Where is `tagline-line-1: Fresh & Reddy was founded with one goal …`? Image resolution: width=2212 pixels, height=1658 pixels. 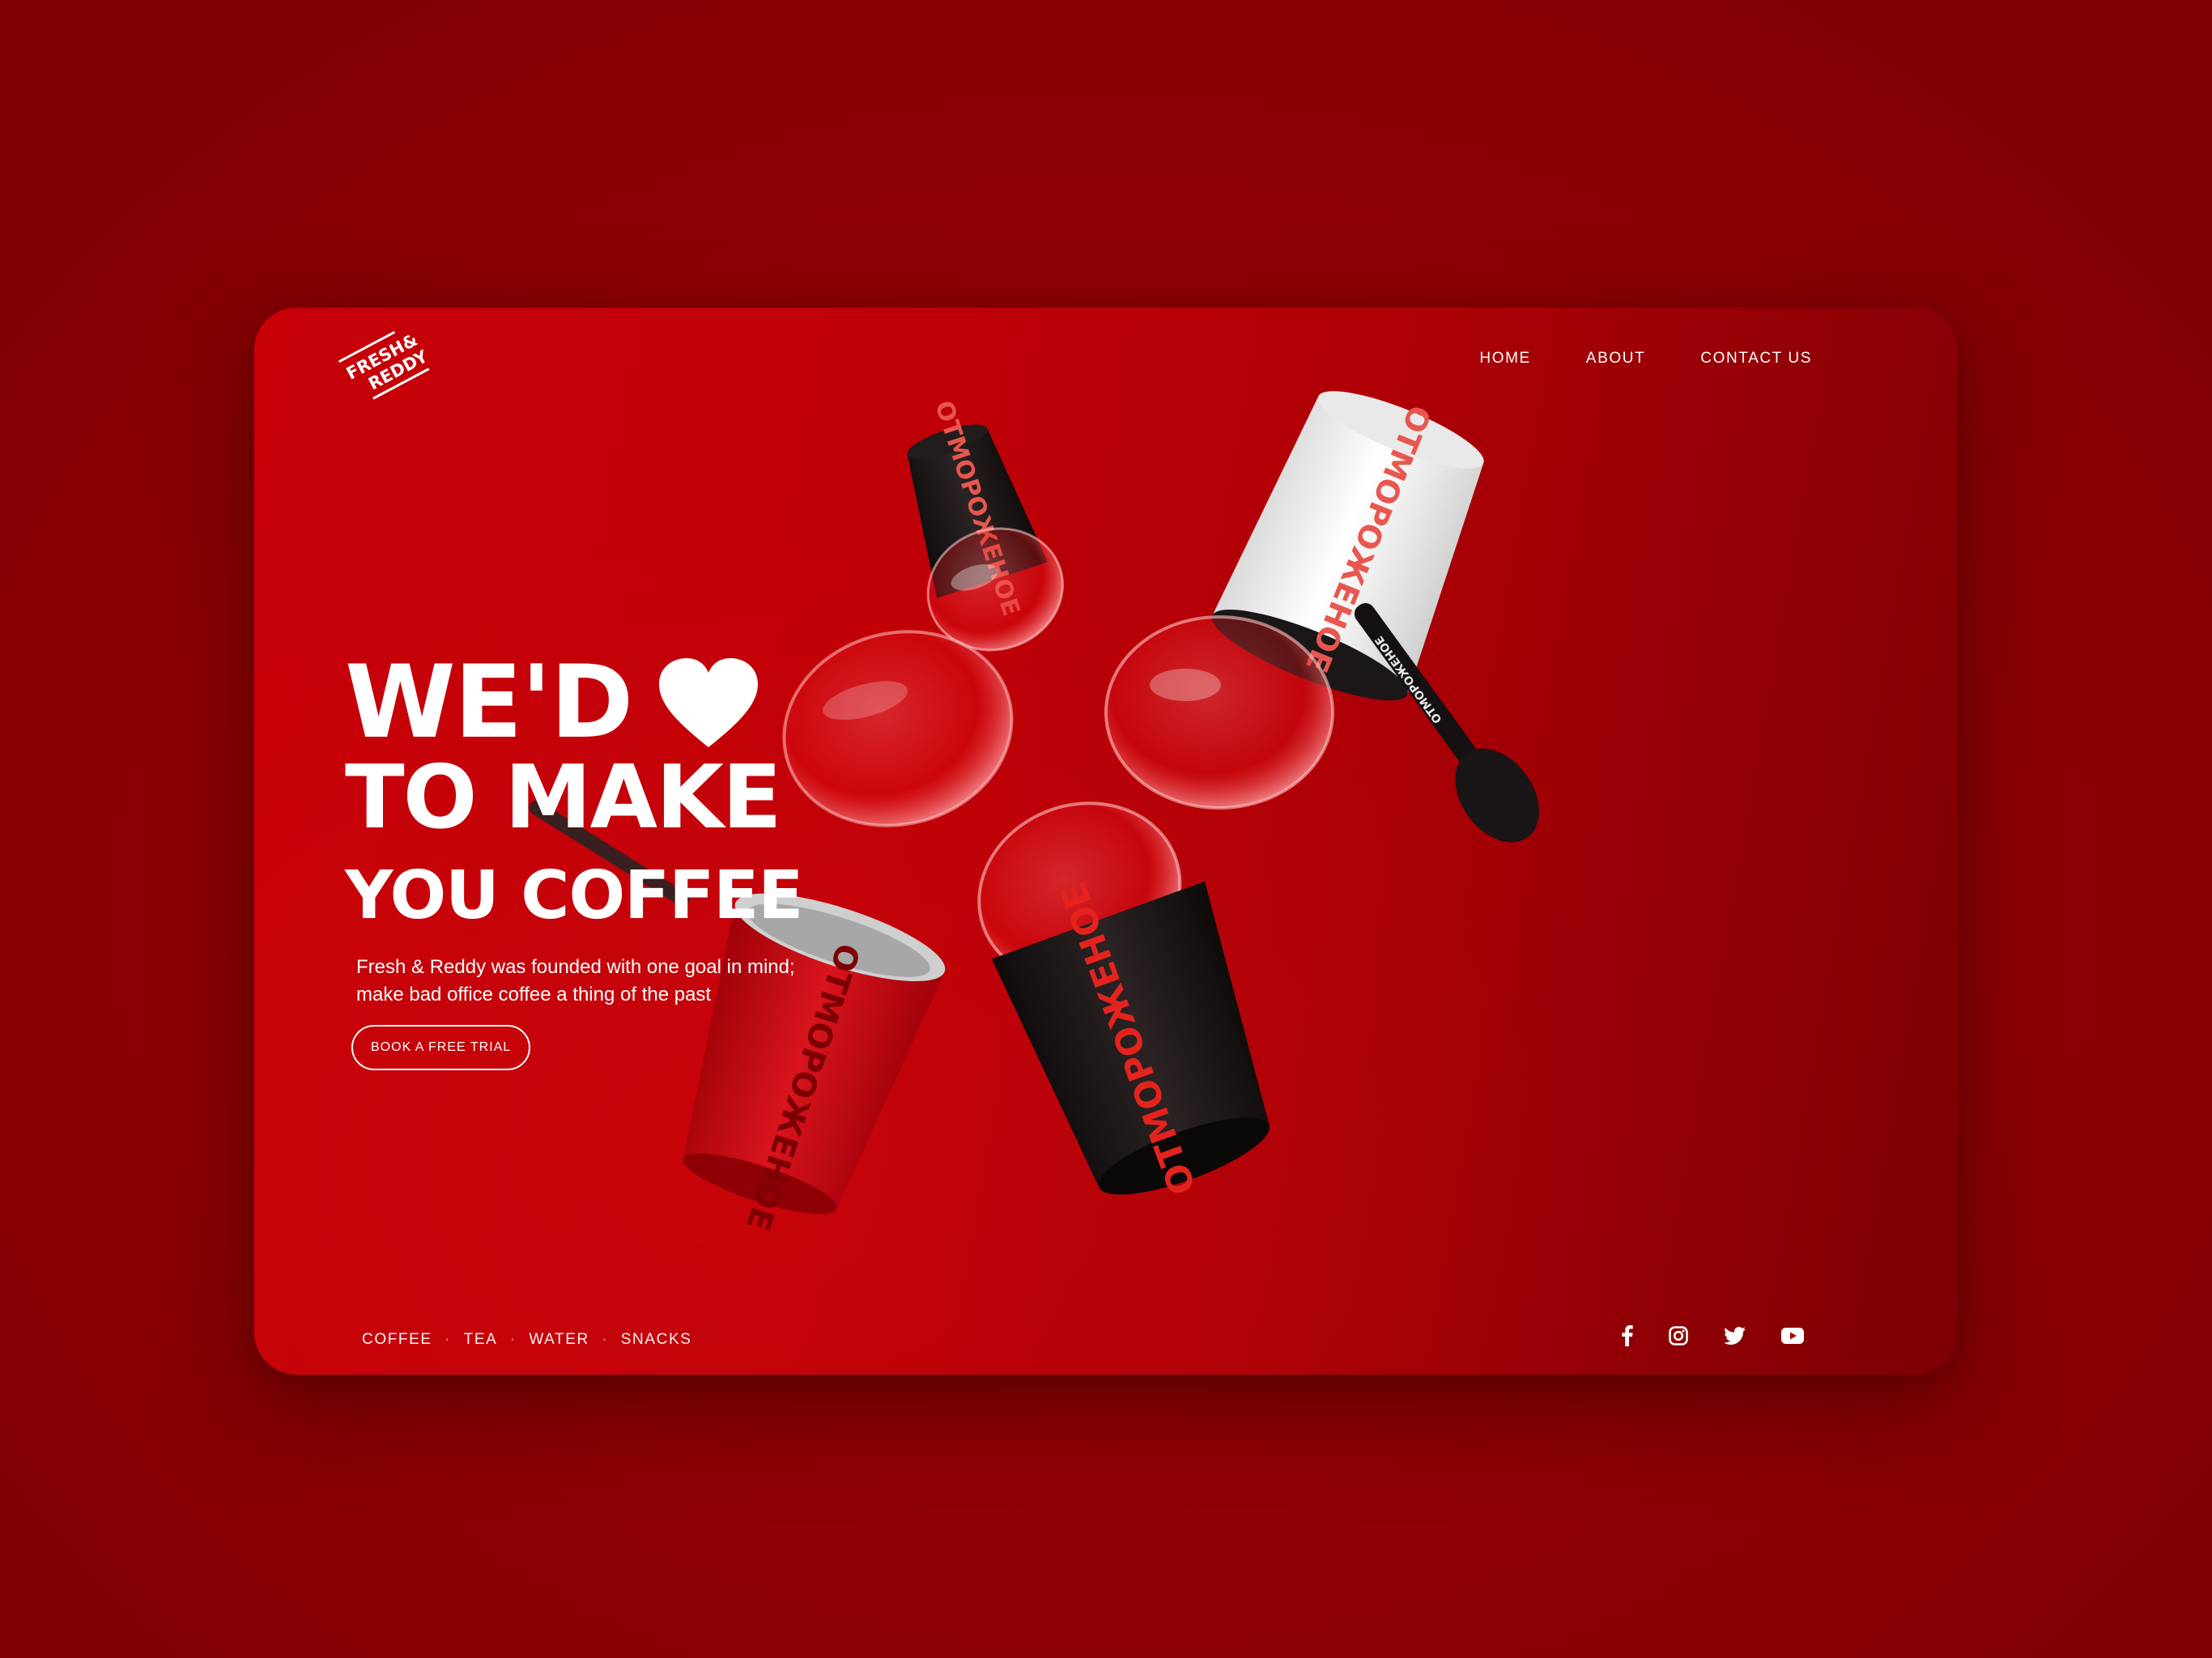
tagline-line-1: Fresh & Reddy was founded with one goal … is located at coordinates (576, 967).